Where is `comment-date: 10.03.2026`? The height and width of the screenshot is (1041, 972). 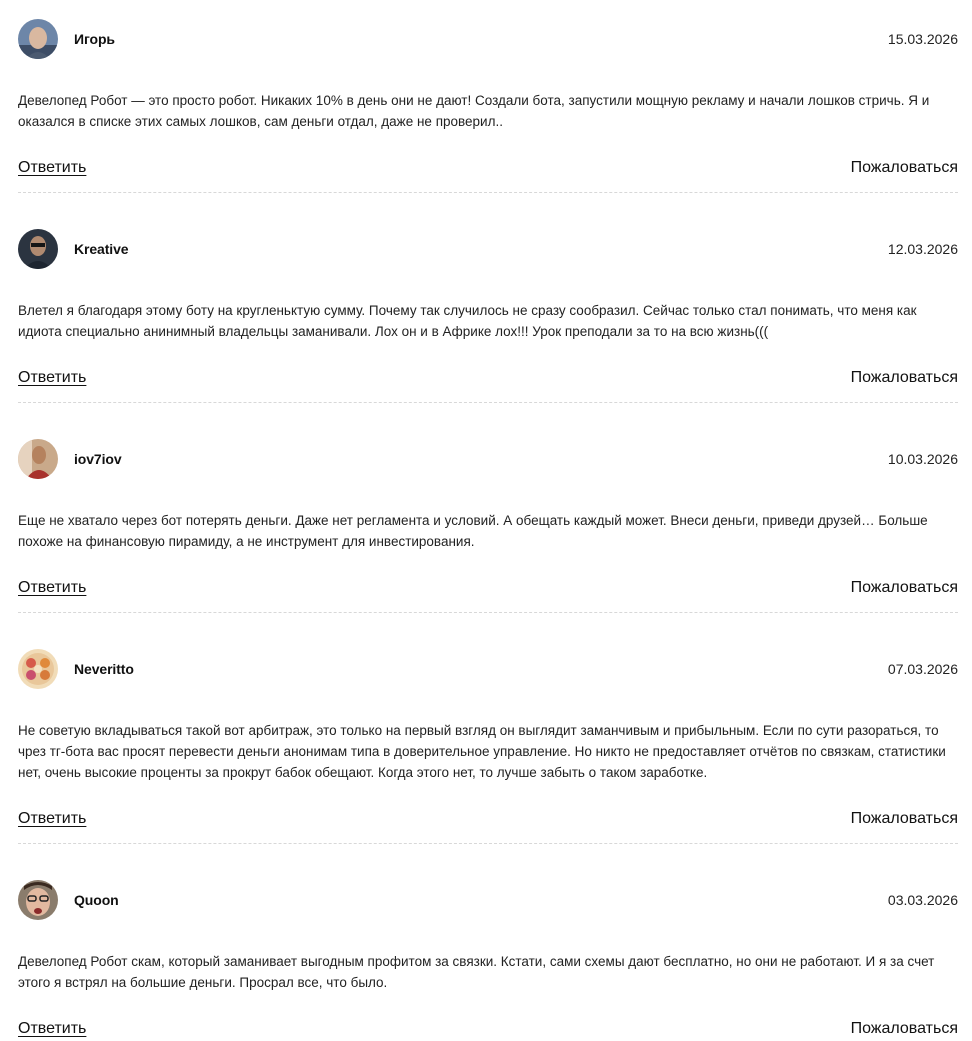
comment-date: 10.03.2026 is located at coordinates (922, 459).